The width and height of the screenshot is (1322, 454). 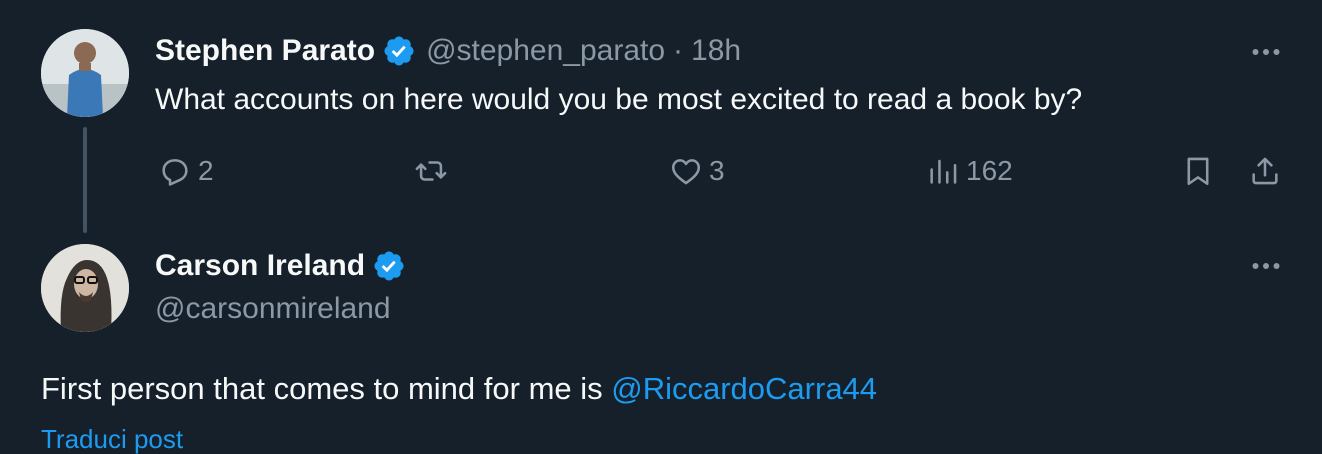 What do you see at coordinates (686, 172) in the screenshot?
I see `heart-icon` at bounding box center [686, 172].